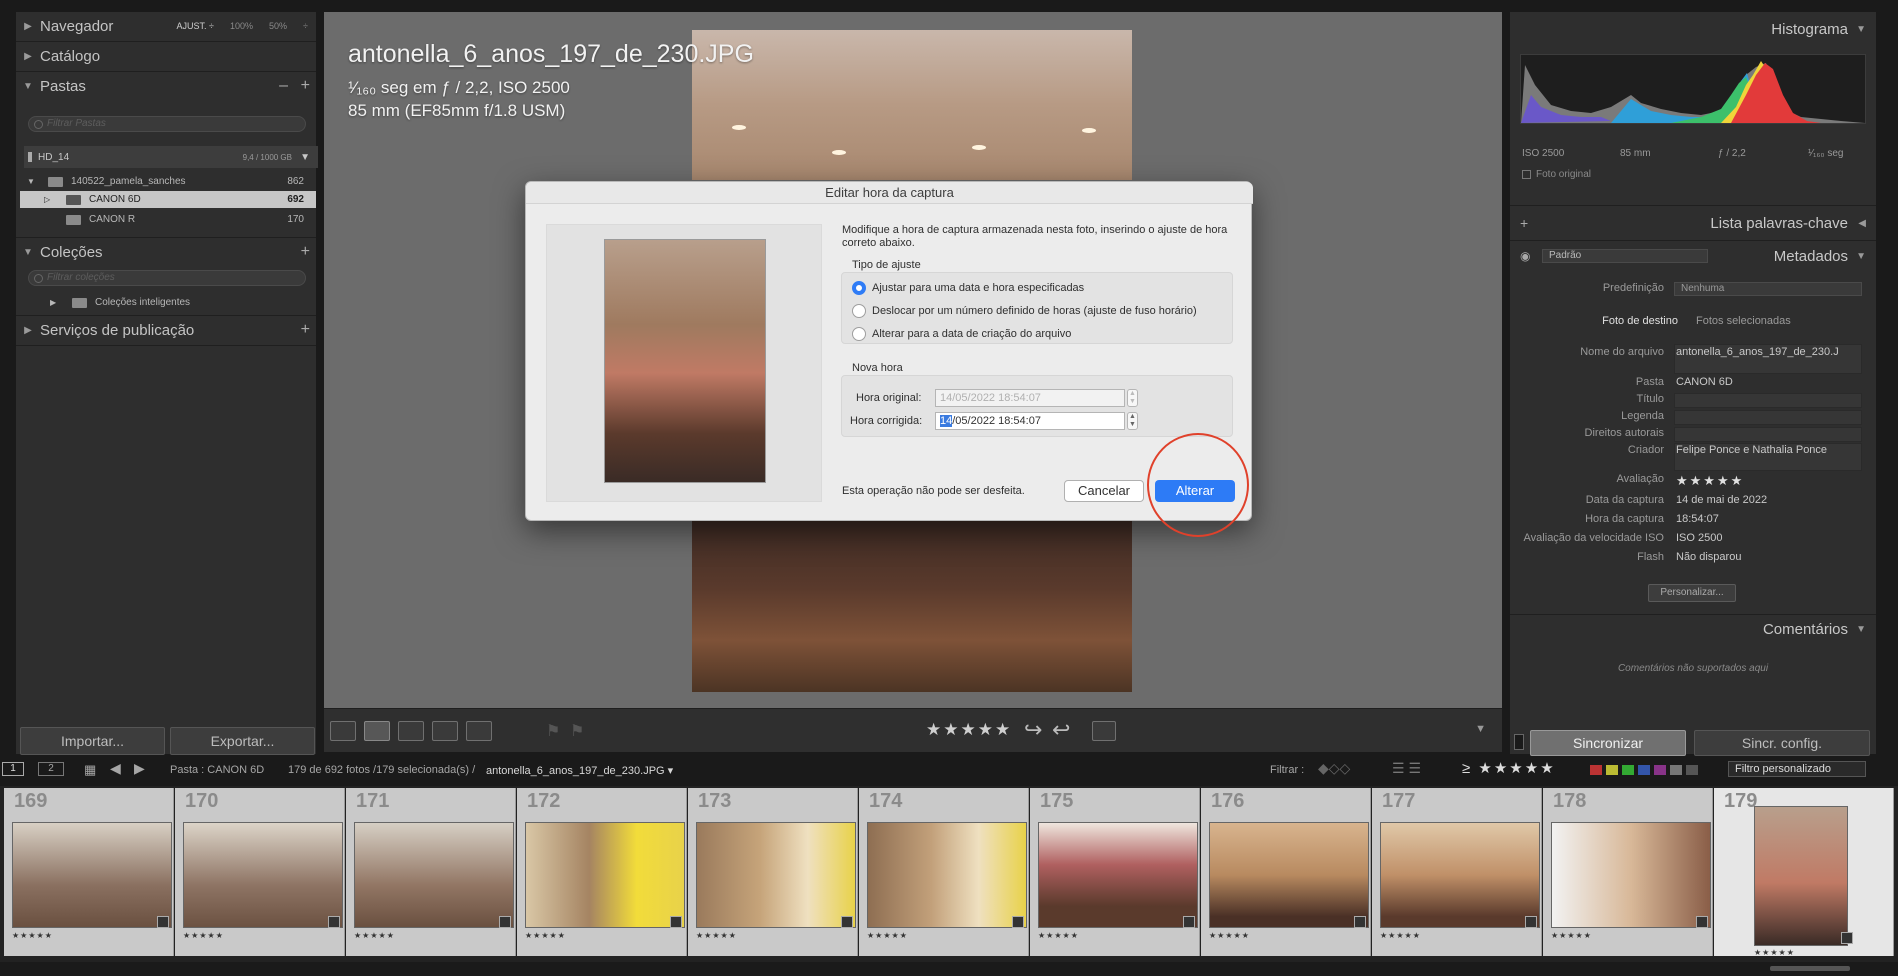 The width and height of the screenshot is (1898, 976). I want to click on folder-row: ▼ 140522_pamela_sanches 862, so click(168, 181).